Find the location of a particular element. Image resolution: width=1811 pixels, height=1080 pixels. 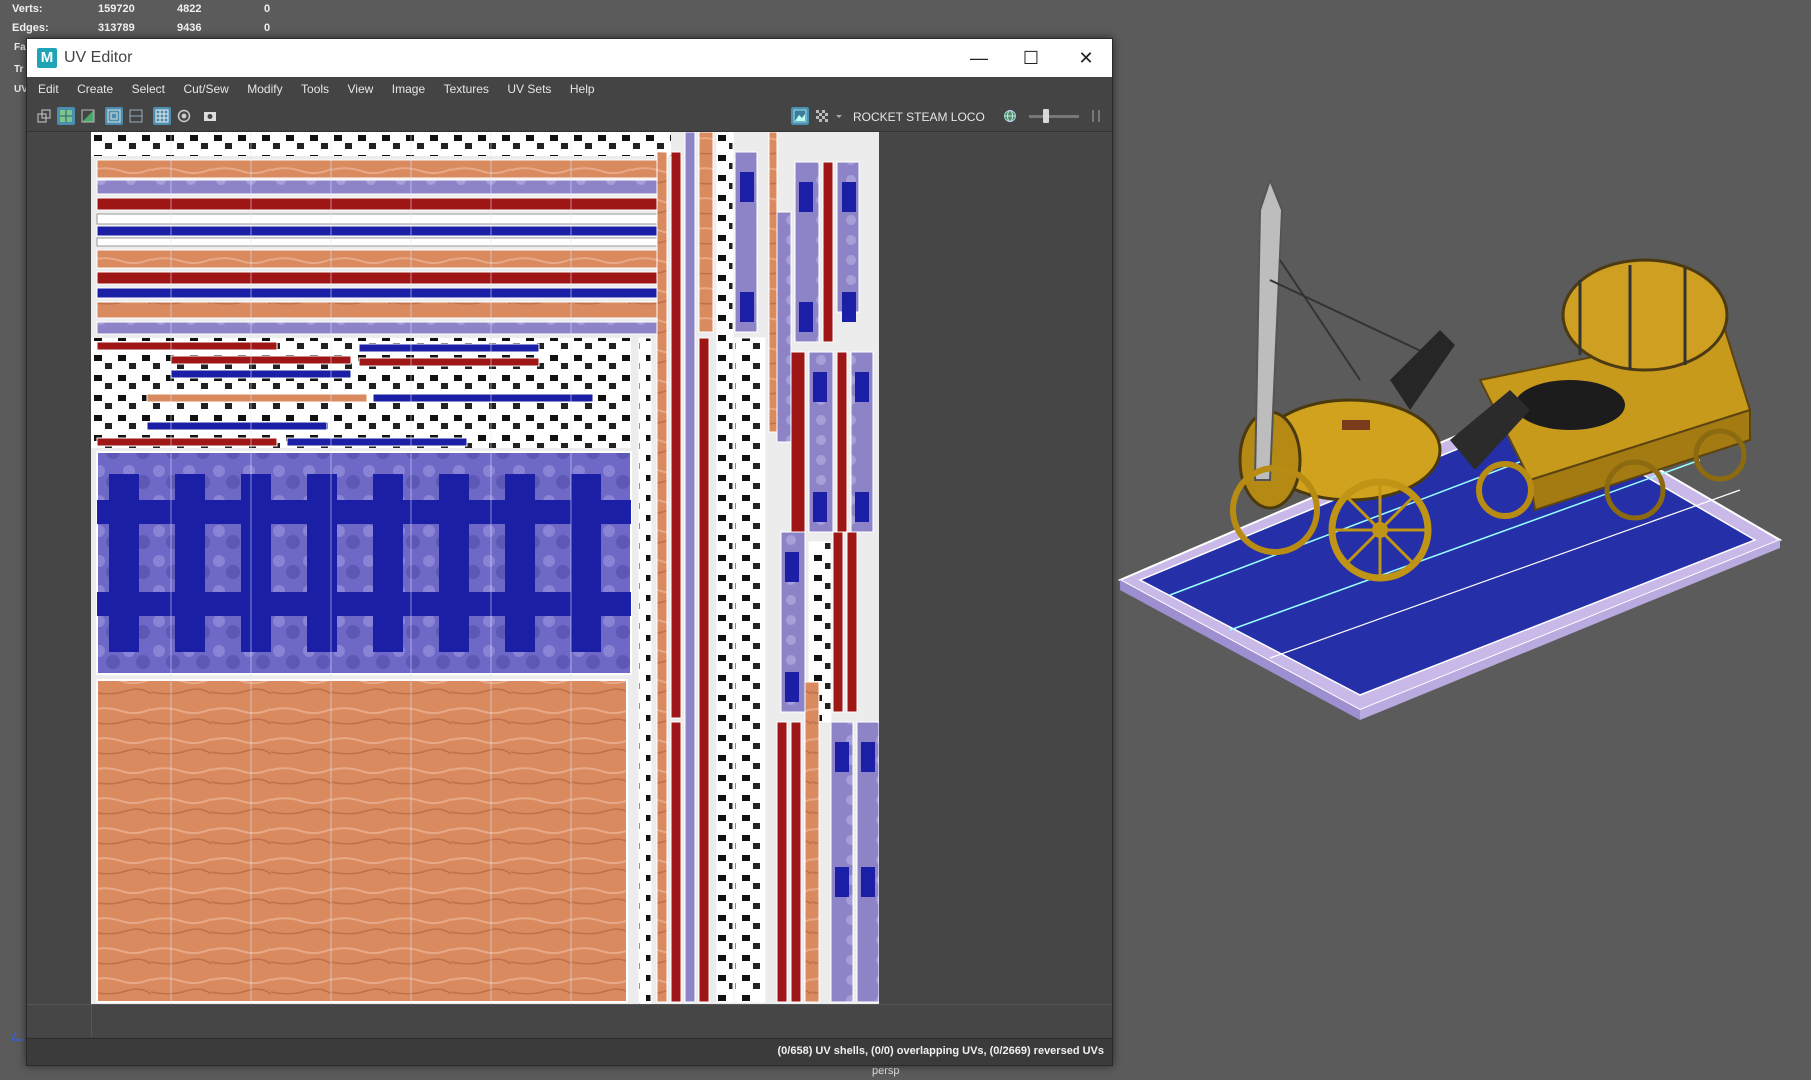

hud-faces-label: Fa is located at coordinates (20, 47).